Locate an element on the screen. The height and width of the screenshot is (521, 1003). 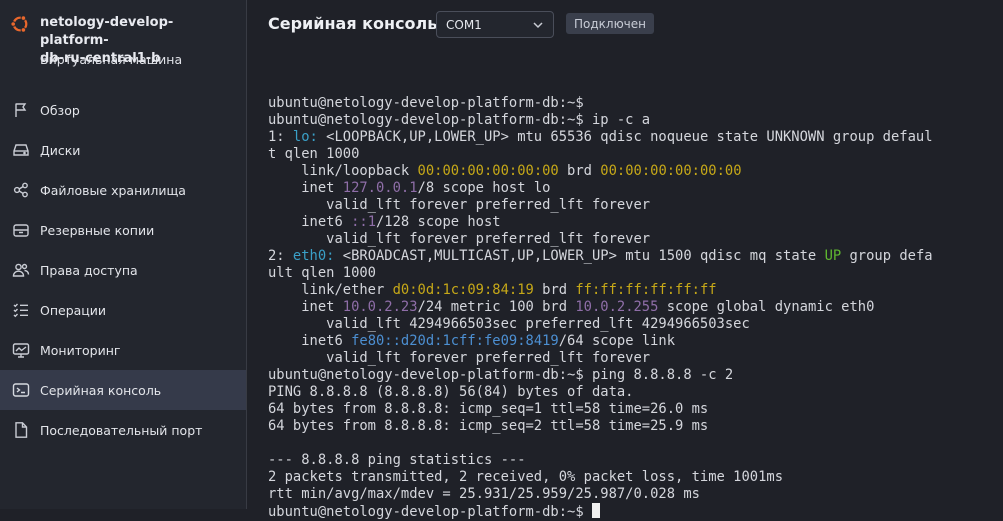
terminal-line: ult qlen 1000 is located at coordinates (600, 273).